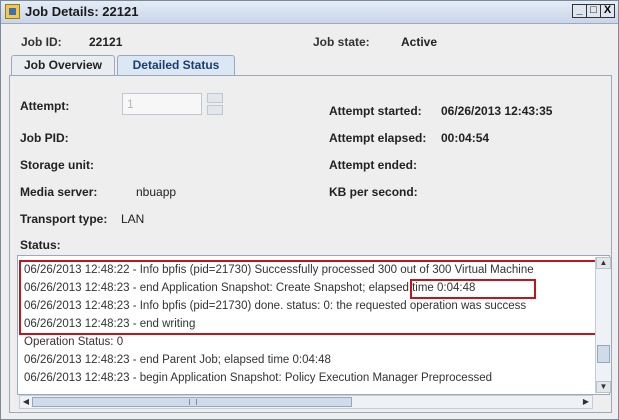 The height and width of the screenshot is (420, 619). I want to click on attempt-elapsed-label: Attempt elapsed:, so click(378, 138).